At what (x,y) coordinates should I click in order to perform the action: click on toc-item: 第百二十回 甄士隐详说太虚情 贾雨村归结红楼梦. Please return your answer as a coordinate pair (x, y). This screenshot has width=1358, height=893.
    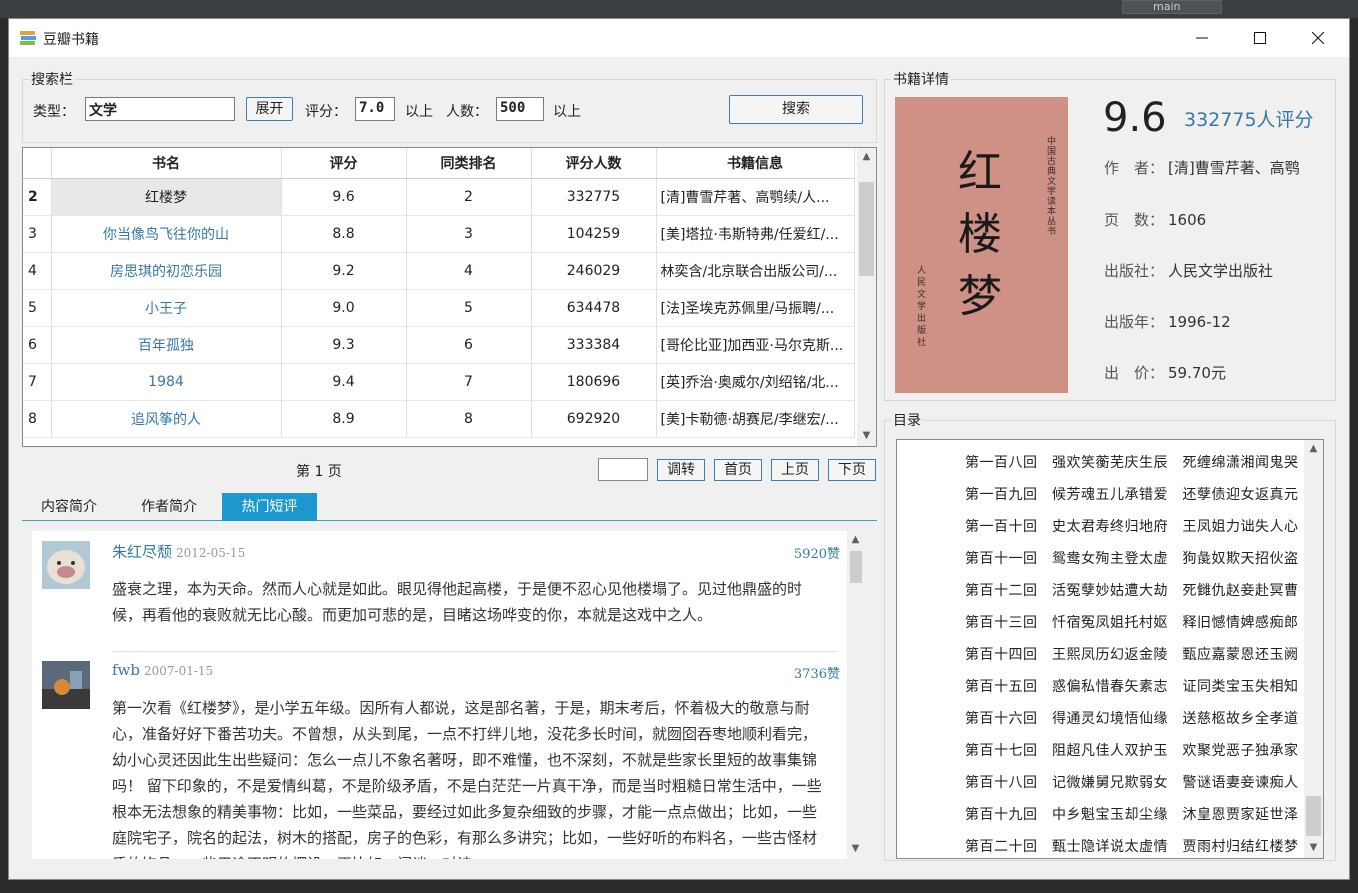
    Looking at the image, I should click on (1132, 846).